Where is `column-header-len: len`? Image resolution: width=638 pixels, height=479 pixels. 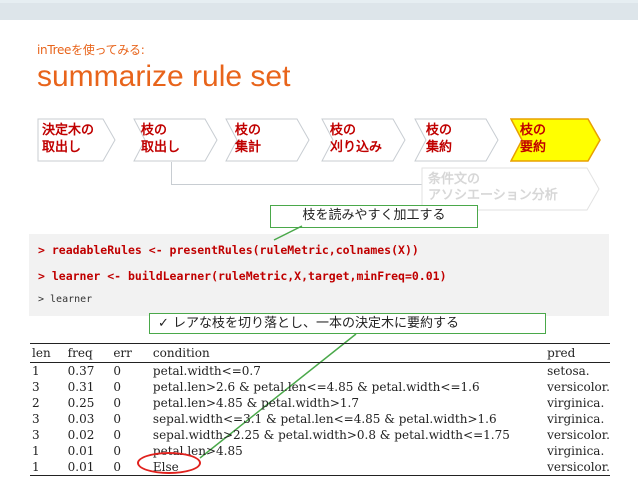 column-header-len: len is located at coordinates (48, 353).